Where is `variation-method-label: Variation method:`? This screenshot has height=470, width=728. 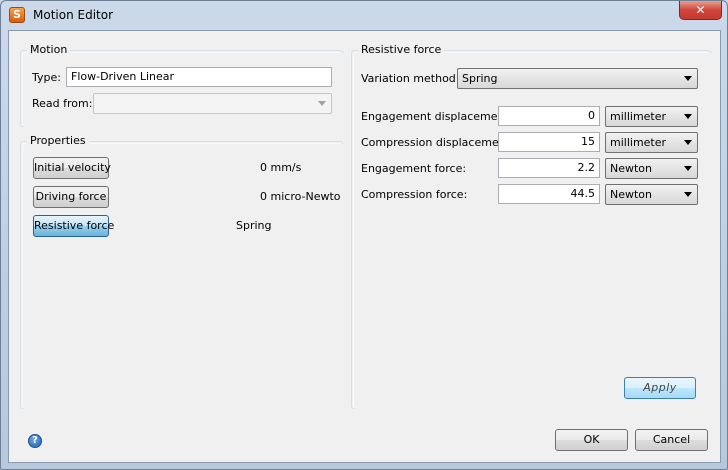
variation-method-label: Variation method: is located at coordinates (410, 78).